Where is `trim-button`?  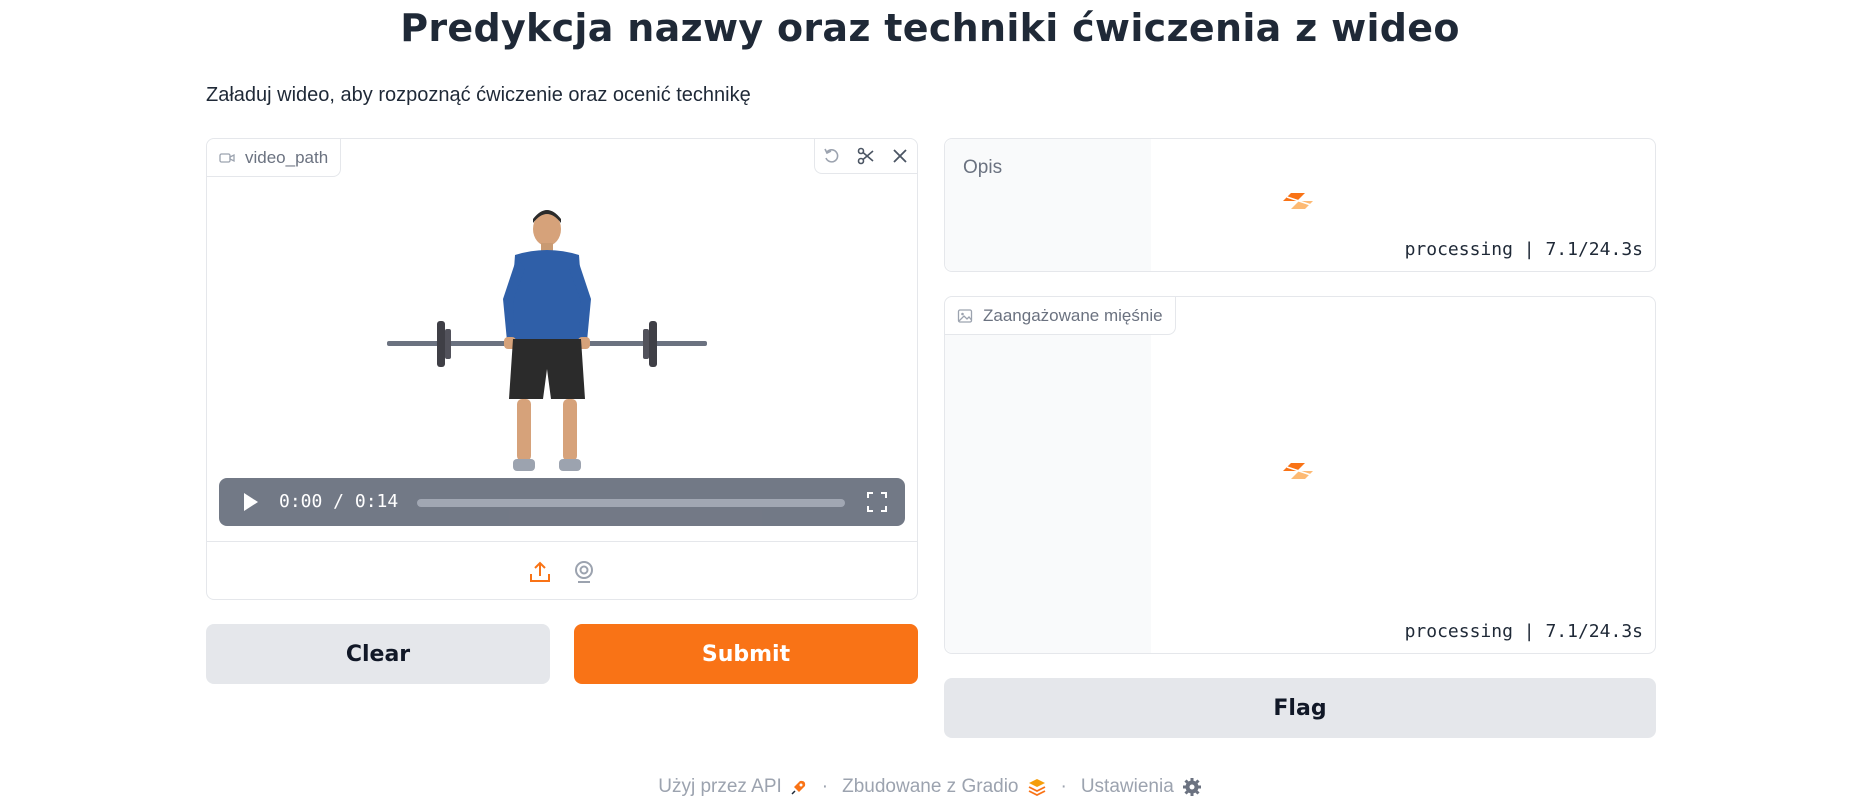 trim-button is located at coordinates (866, 156).